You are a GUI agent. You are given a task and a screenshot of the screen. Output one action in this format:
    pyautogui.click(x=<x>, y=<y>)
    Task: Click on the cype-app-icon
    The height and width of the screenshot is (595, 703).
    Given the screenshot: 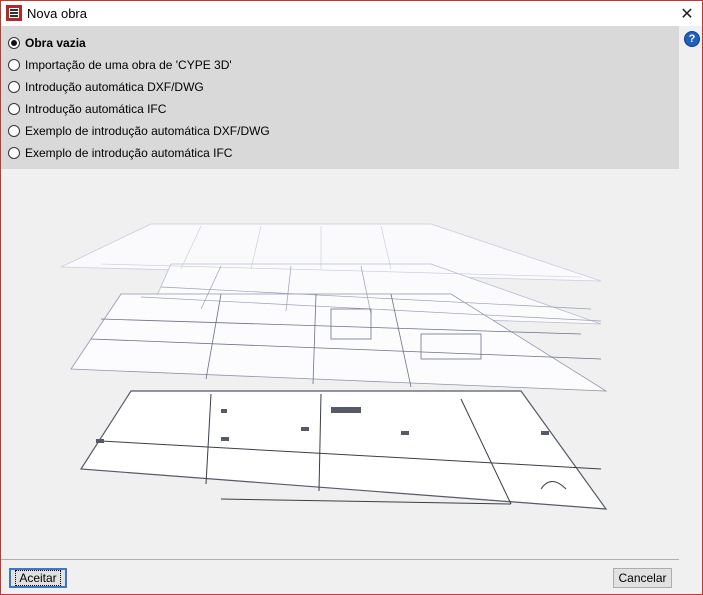 What is the action you would take?
    pyautogui.click(x=14, y=13)
    